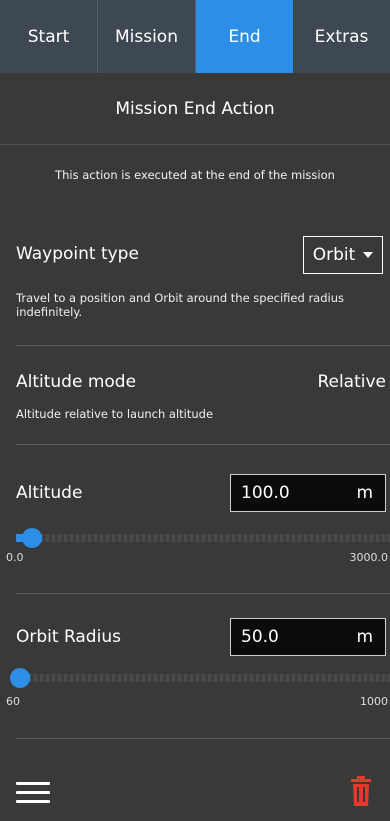  I want to click on altitude-unit: m, so click(364, 493).